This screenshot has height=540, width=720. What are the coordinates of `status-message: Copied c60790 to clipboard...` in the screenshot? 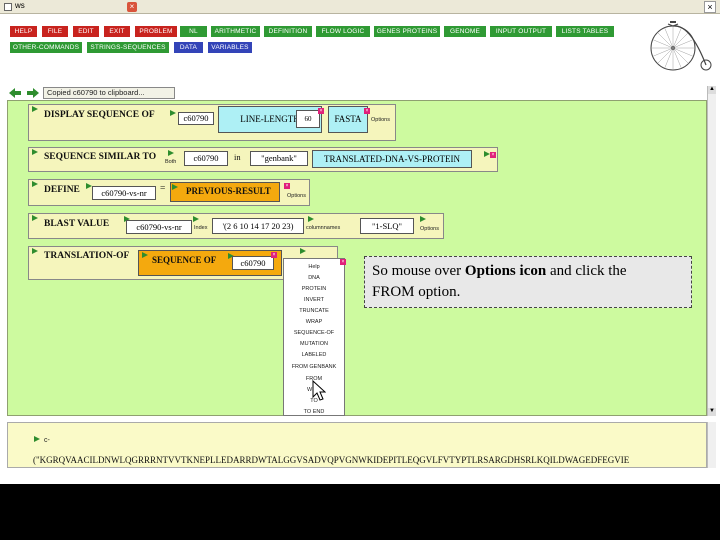 It's located at (109, 93).